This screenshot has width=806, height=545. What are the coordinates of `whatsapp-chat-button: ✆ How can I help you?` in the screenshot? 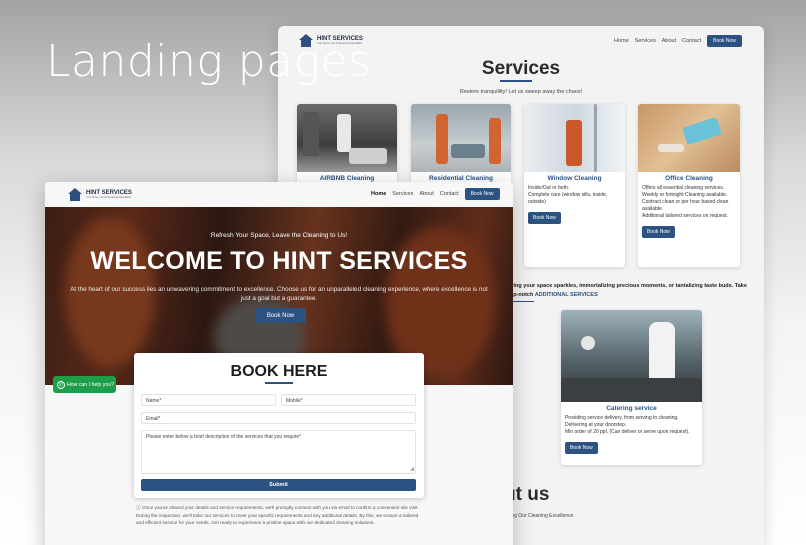 It's located at (84, 384).